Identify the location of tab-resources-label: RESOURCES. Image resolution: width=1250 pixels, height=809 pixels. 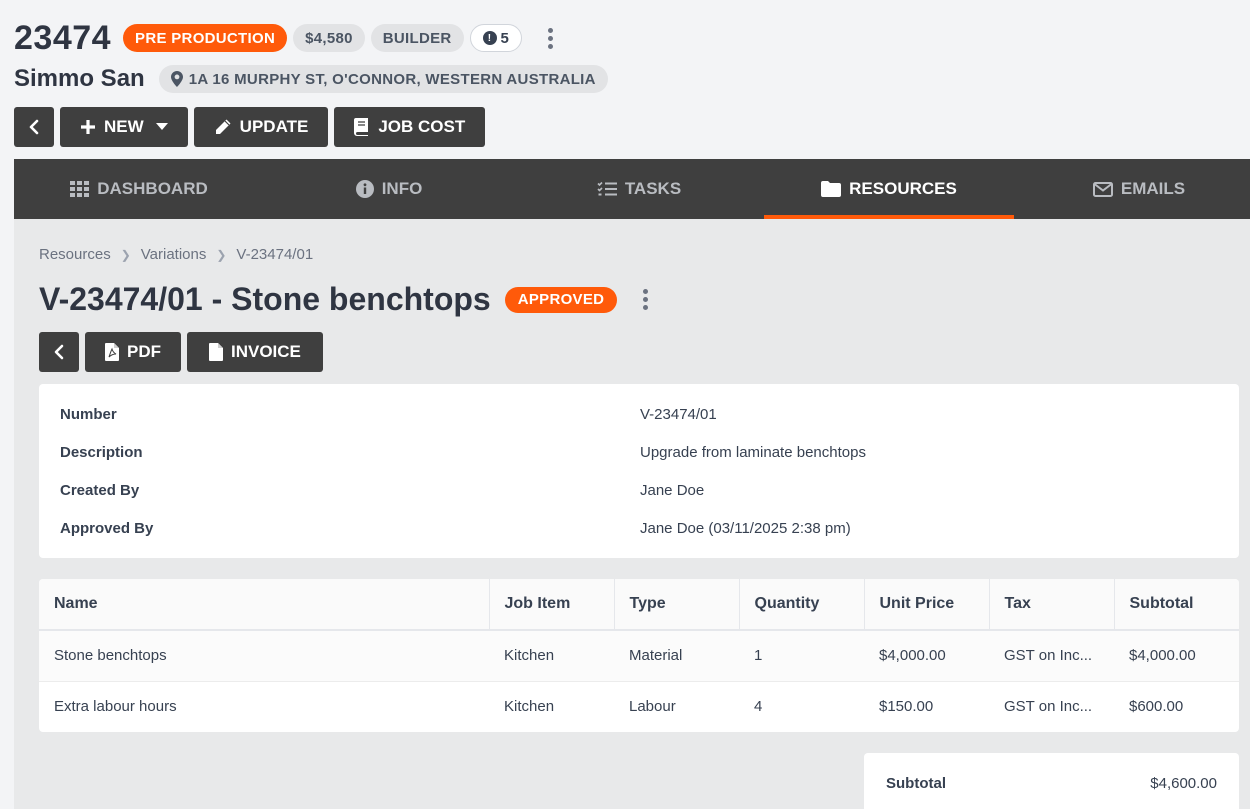
(903, 188).